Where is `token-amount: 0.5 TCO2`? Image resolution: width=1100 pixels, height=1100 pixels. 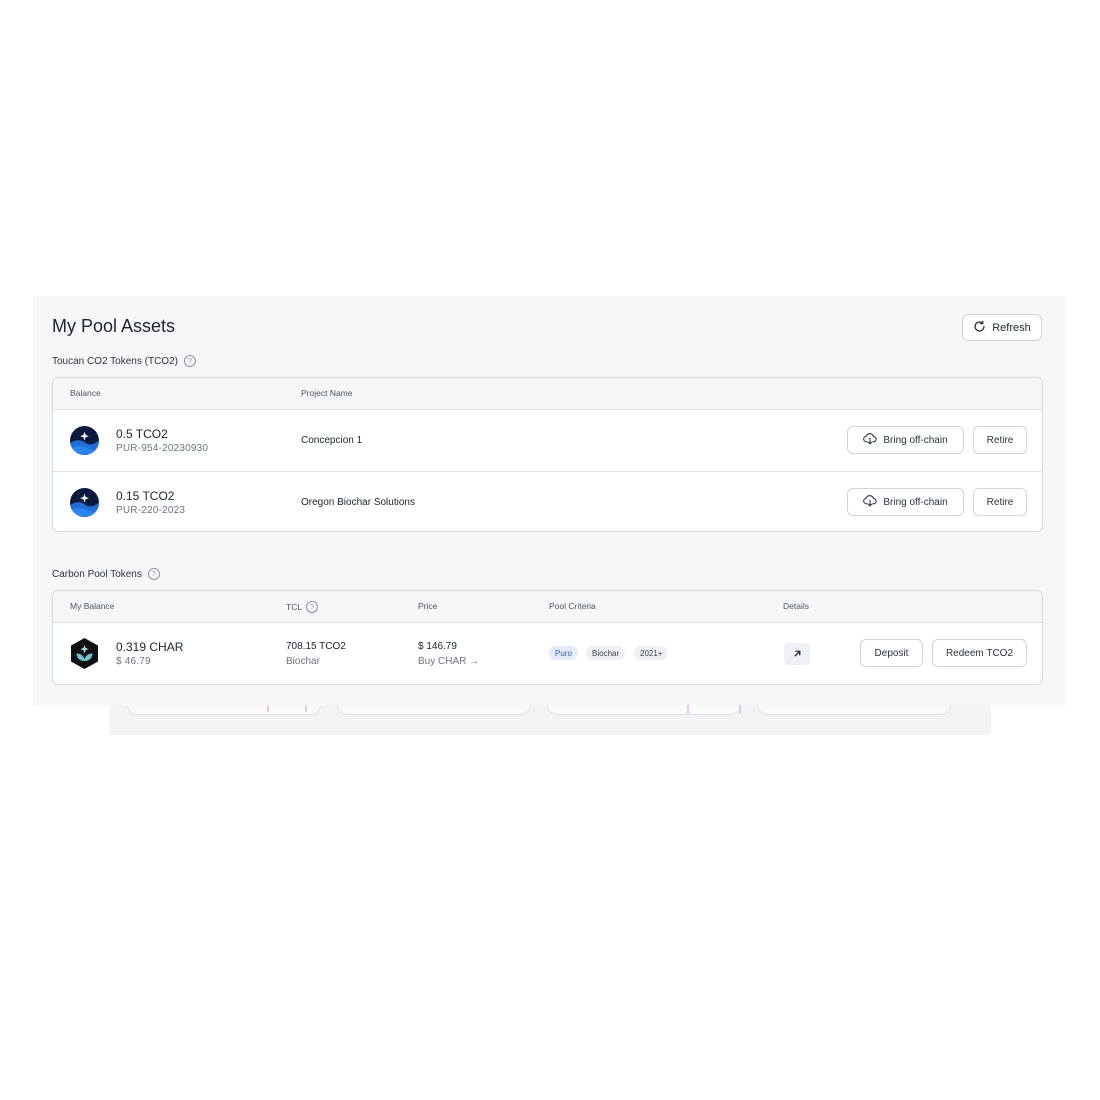 token-amount: 0.5 TCO2 is located at coordinates (142, 434).